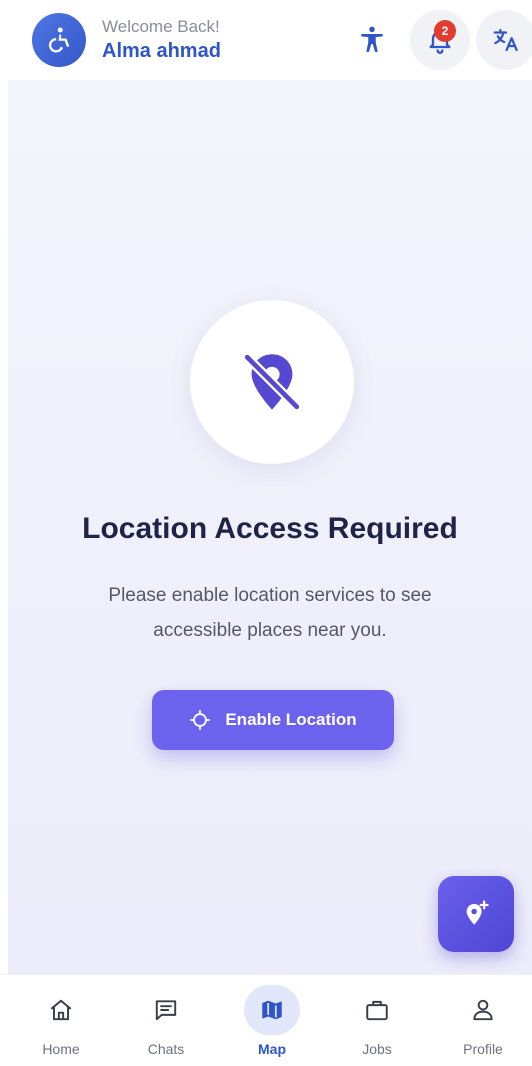 This screenshot has height=1066, width=532. What do you see at coordinates (377, 1049) in the screenshot?
I see `nav-label-jobs: Jobs` at bounding box center [377, 1049].